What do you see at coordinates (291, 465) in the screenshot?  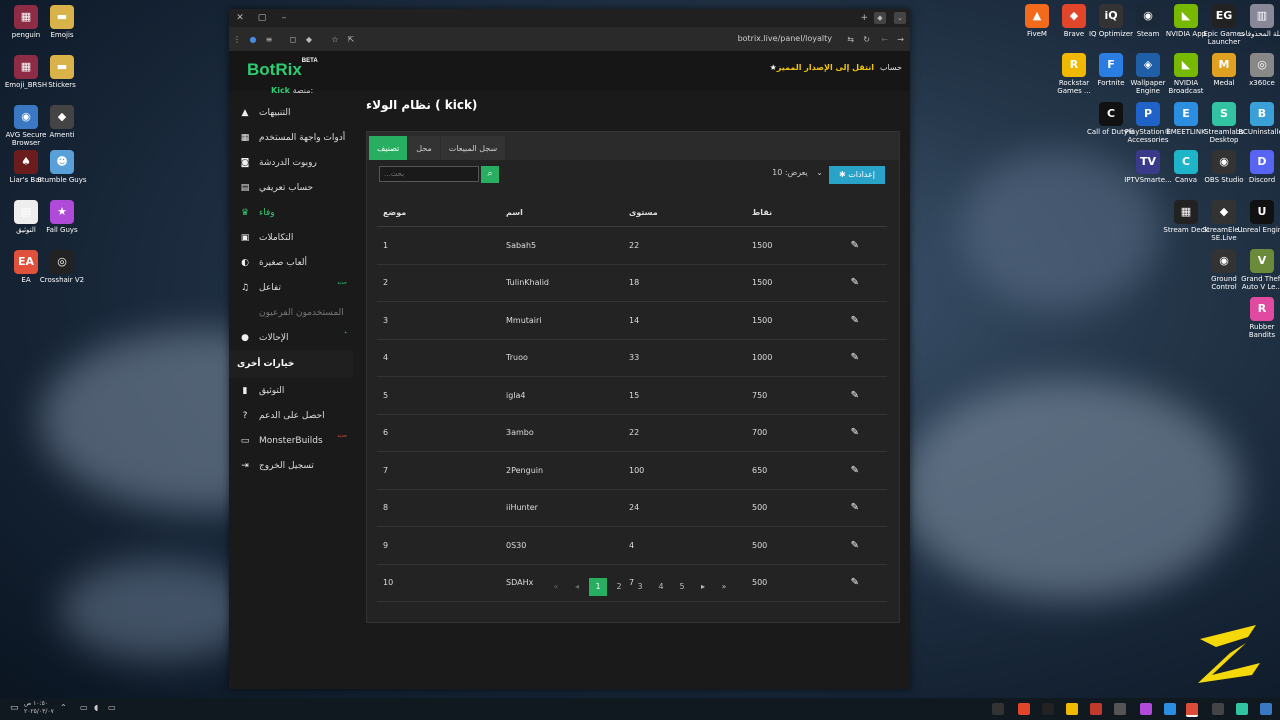 I see `sidebar-item: ⇥ تسجيل الخروج` at bounding box center [291, 465].